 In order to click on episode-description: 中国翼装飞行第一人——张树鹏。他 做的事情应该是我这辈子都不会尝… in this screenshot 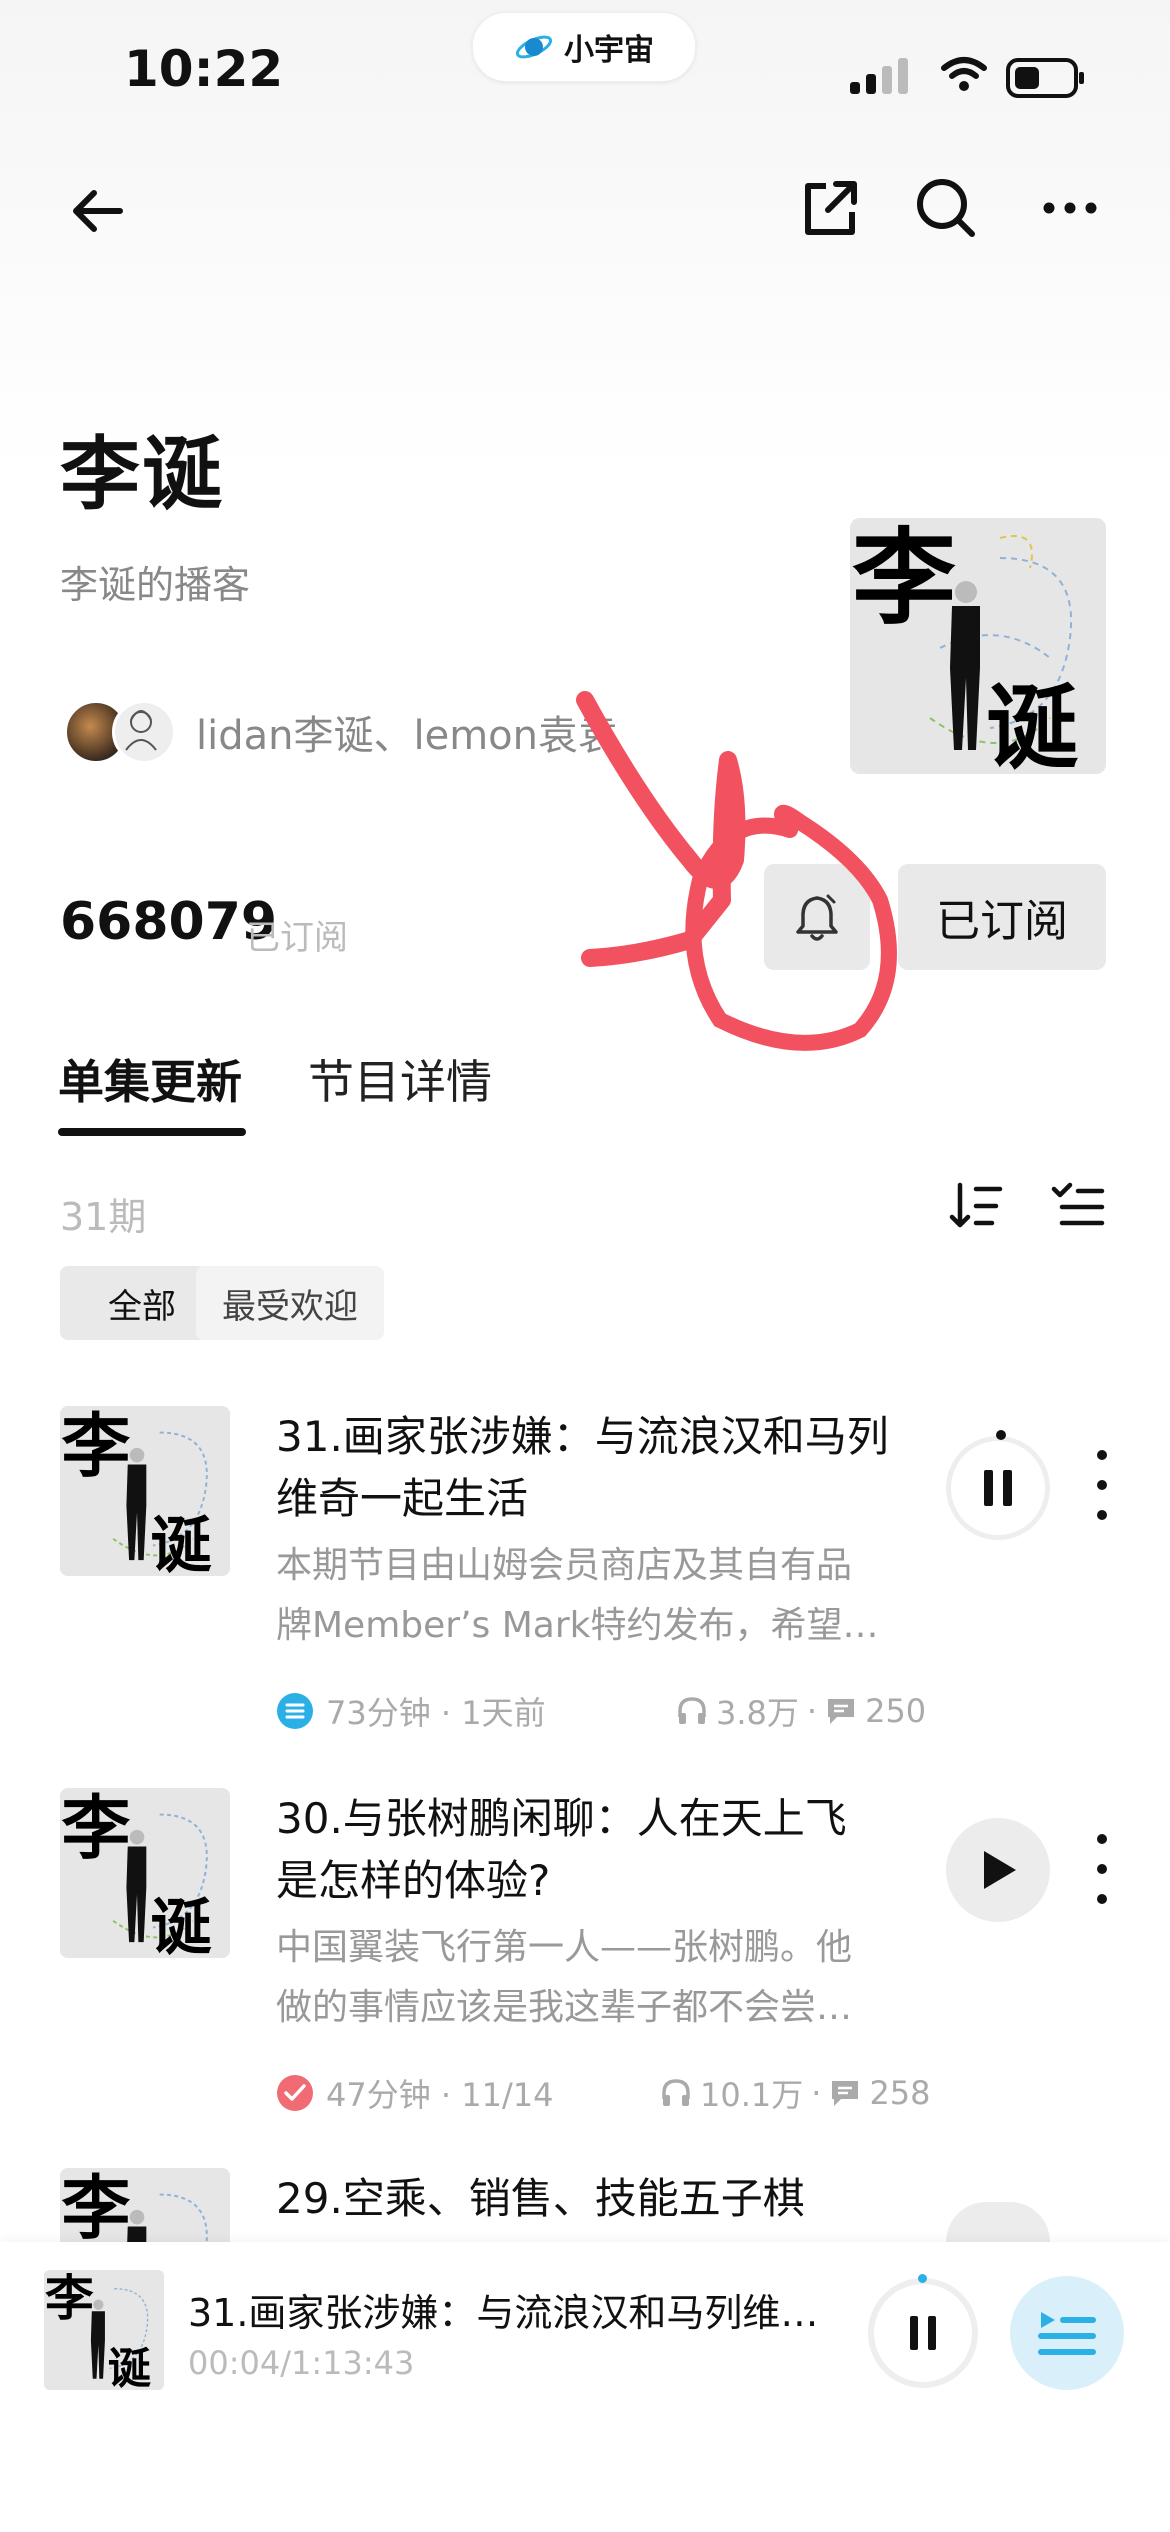, I will do `click(601, 1978)`.